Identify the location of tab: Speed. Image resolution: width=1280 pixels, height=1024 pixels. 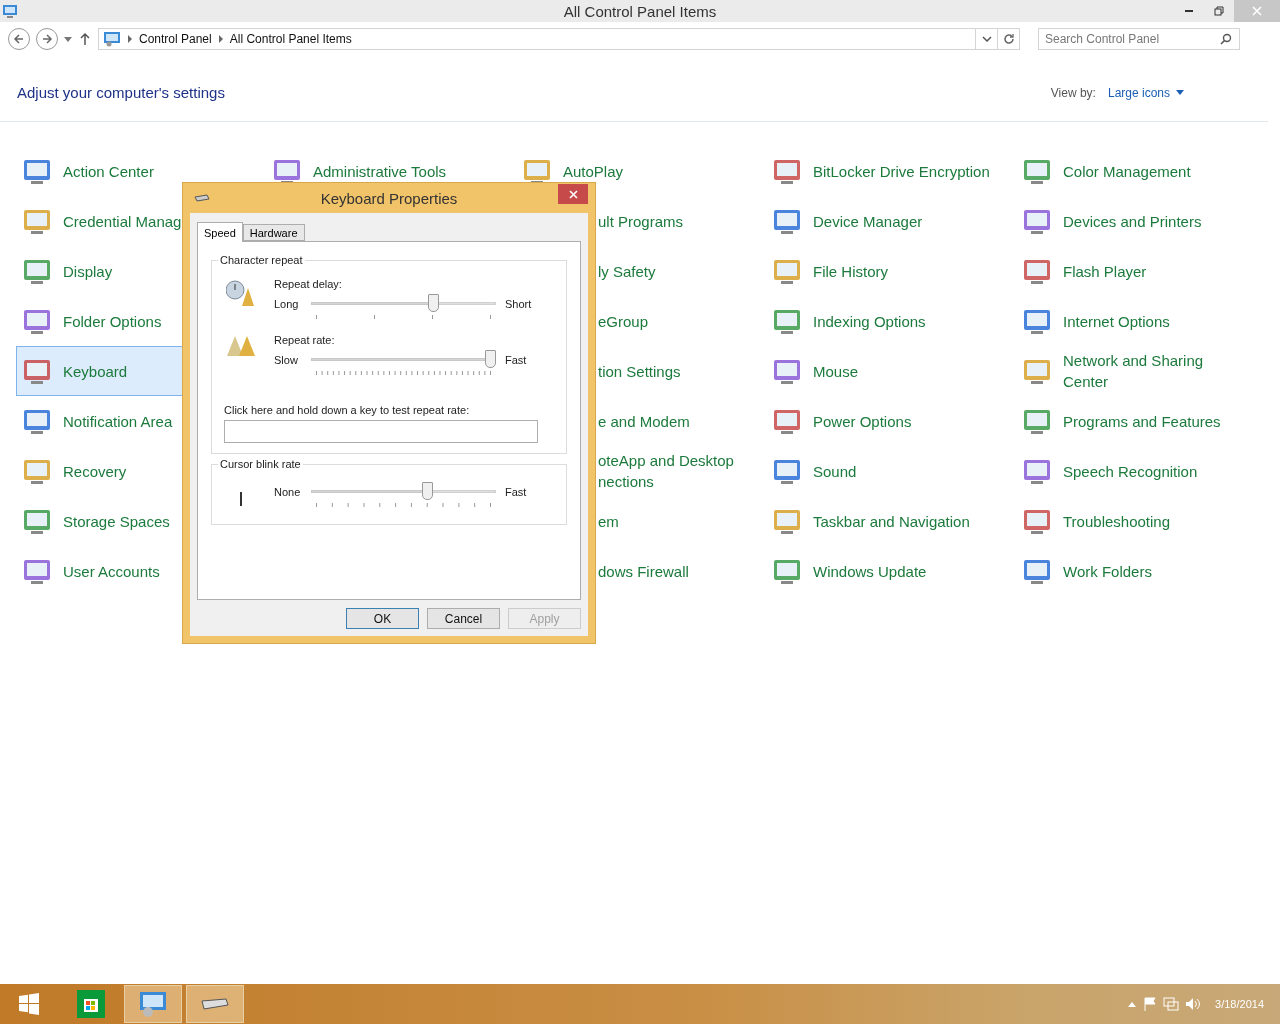
(220, 232).